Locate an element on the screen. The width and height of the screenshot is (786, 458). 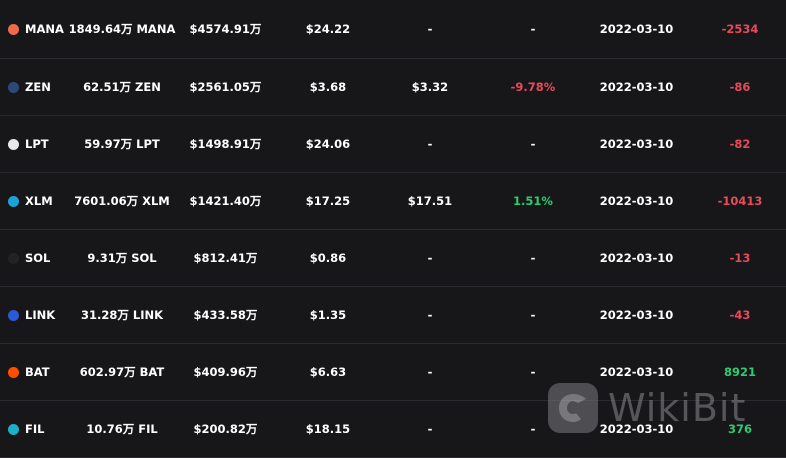
coin-cell: SOL is located at coordinates (29, 258).